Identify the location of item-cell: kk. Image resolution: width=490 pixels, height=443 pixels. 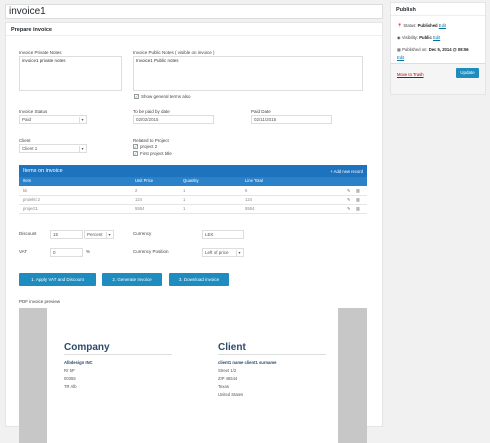
(25, 190).